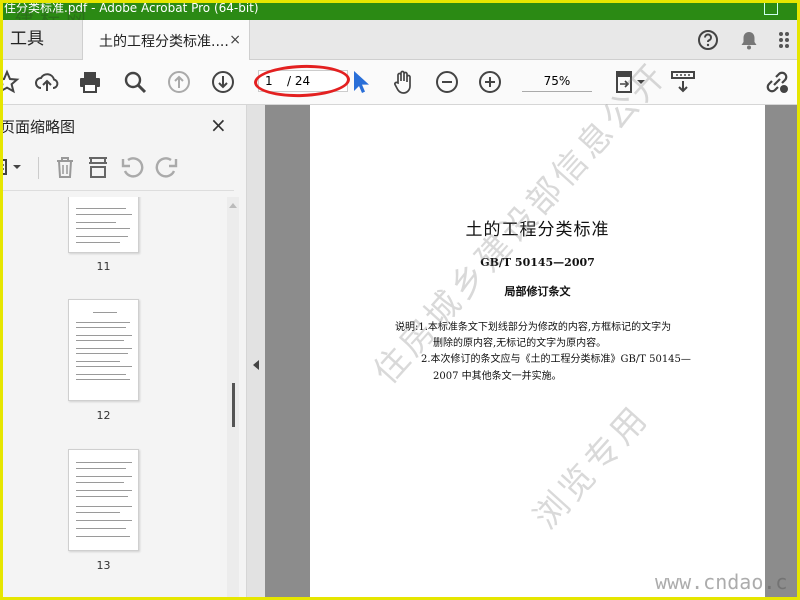  I want to click on document-subtitle: 局部修订条文, so click(537, 291).